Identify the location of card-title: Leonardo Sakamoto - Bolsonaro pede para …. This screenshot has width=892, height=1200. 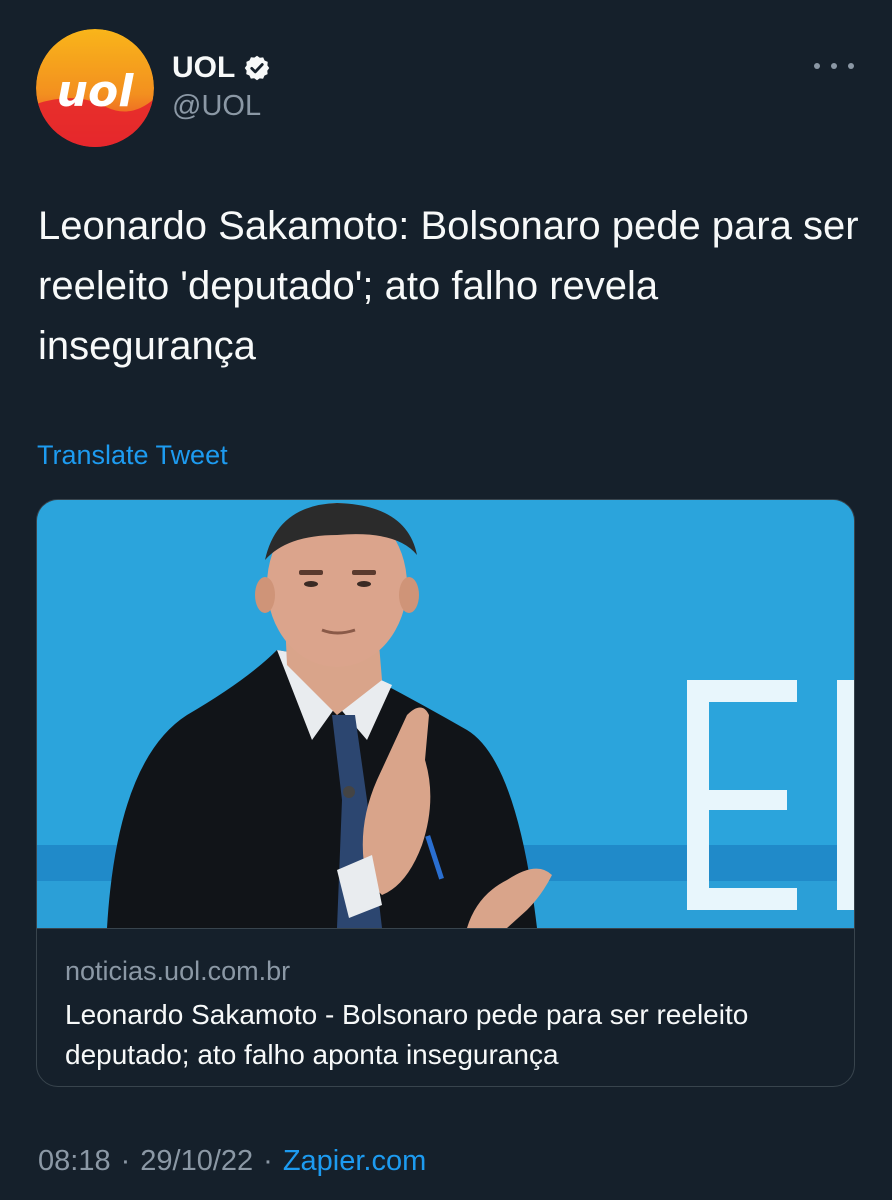
(407, 1034).